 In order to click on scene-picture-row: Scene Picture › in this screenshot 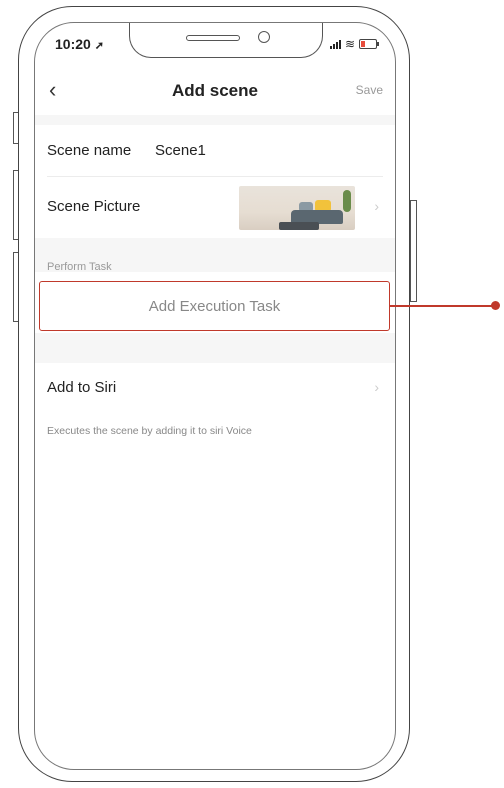, I will do `click(215, 208)`.